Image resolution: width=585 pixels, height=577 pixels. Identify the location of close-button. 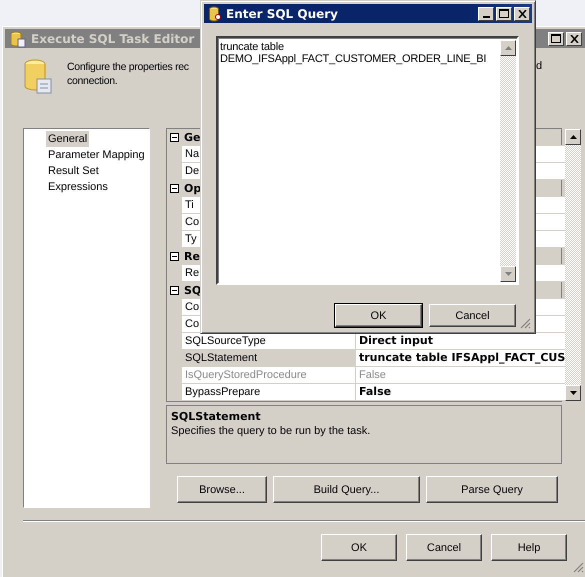
(522, 13).